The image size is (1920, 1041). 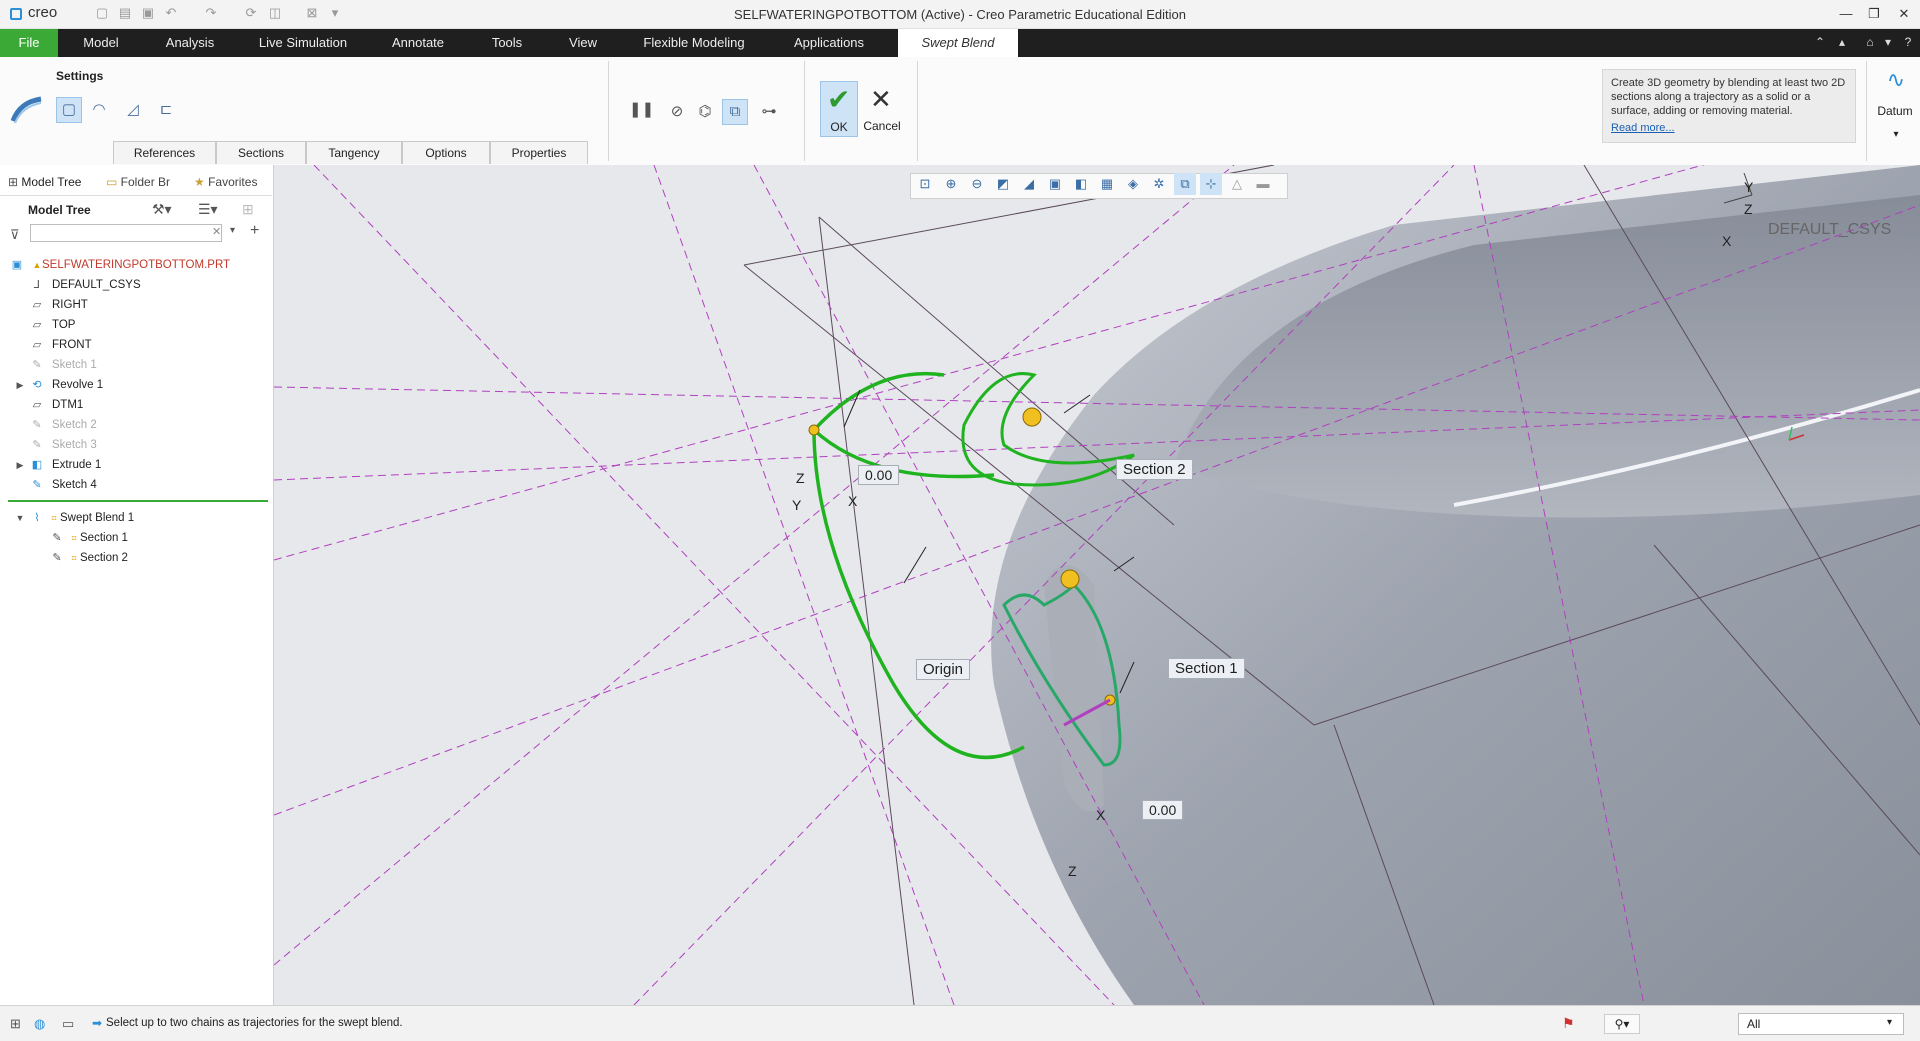 I want to click on tree-item-extrude-1: ▶ ◧ Extrude 1, so click(x=136, y=465).